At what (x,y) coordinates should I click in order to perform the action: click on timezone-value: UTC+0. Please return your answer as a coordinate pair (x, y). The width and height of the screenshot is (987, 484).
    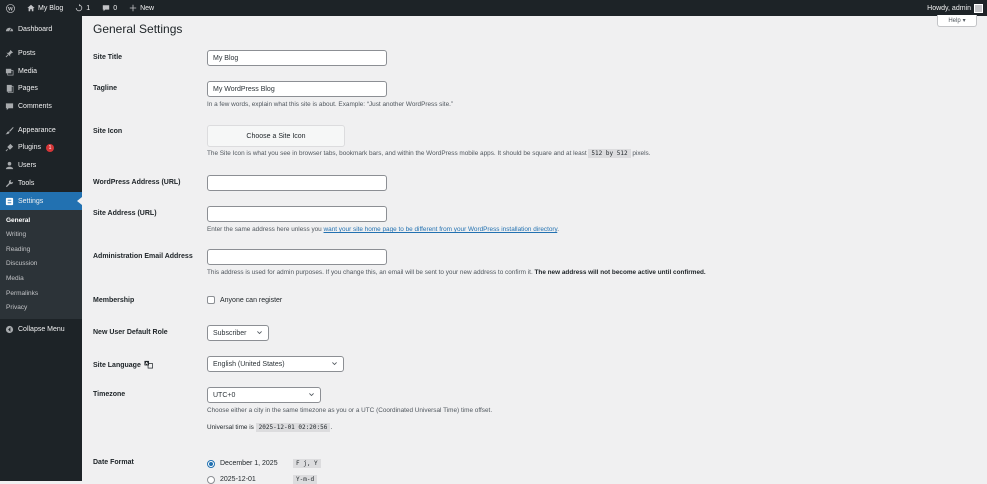
    Looking at the image, I should click on (224, 395).